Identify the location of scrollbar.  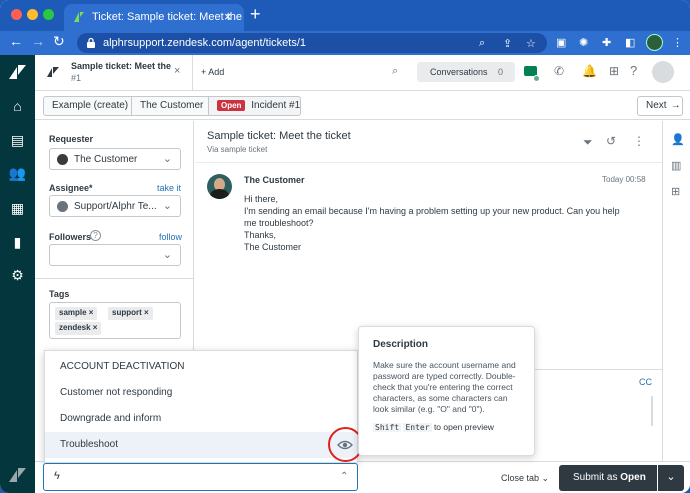
(652, 411).